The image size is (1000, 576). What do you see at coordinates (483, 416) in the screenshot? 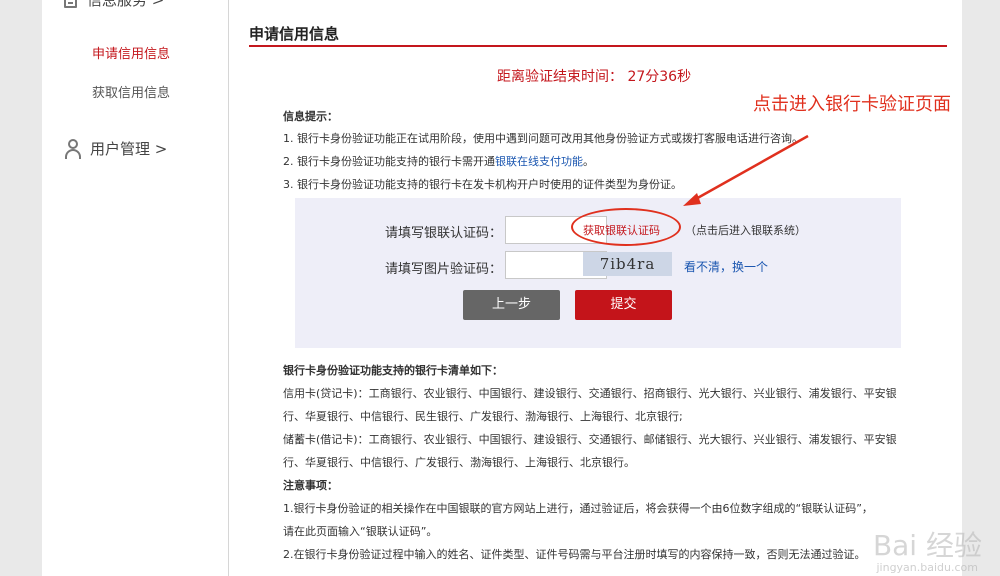
I see `credit-card-banks-line-2: 行、华夏银行、中信银行、民生银行、广发银行、渤海银行、上海银行、北京银行;` at bounding box center [483, 416].